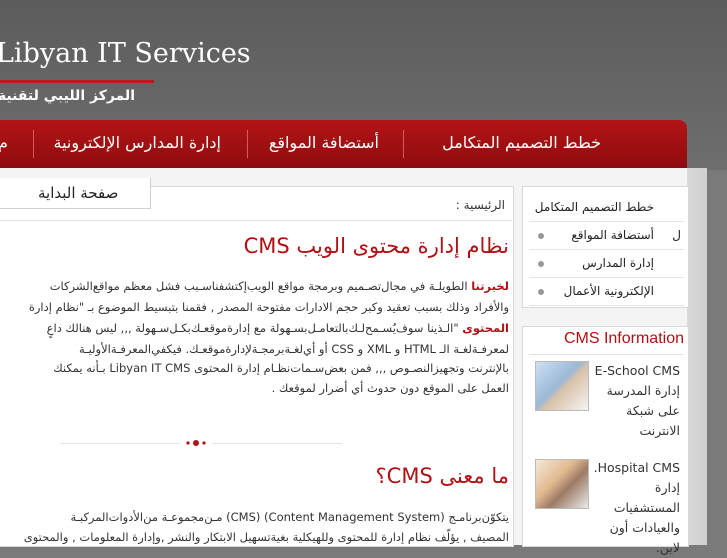 This screenshot has height=558, width=727. Describe the element at coordinates (697, 356) in the screenshot. I see `page-shadow` at that location.